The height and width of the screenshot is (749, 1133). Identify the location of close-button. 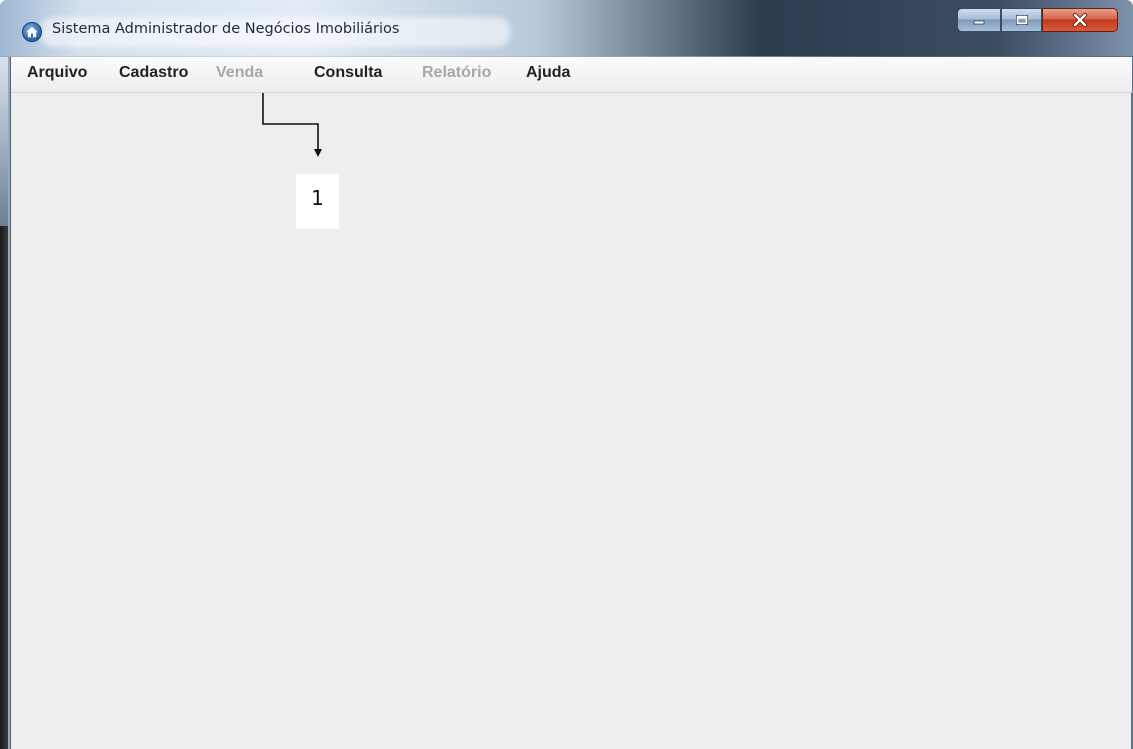
(1080, 20).